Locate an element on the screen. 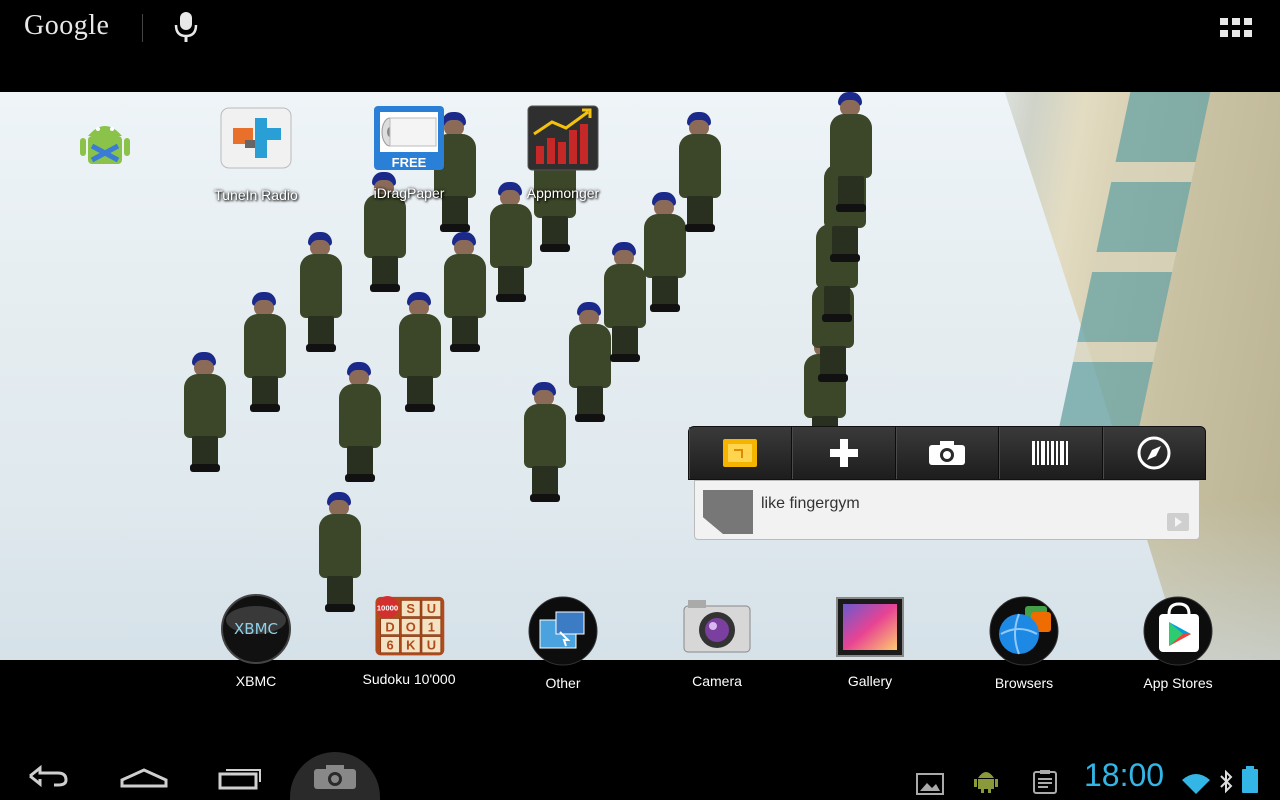  camera-icon is located at coordinates (947, 453).